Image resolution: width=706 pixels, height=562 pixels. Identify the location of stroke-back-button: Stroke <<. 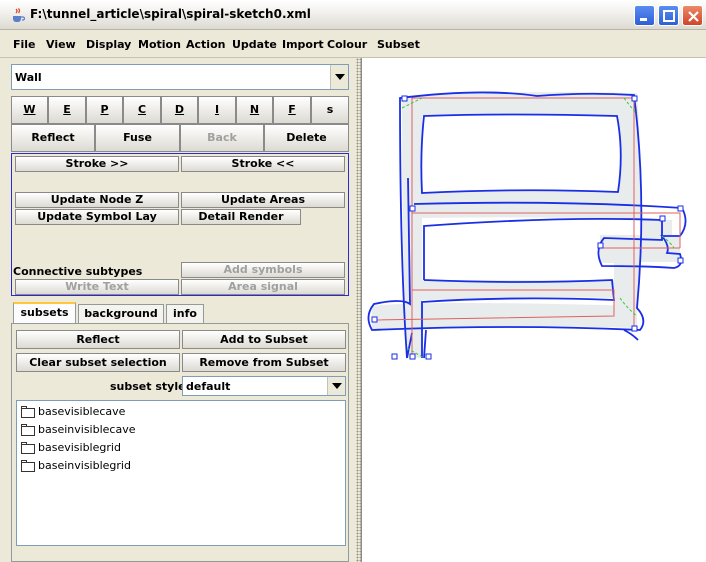
(263, 164).